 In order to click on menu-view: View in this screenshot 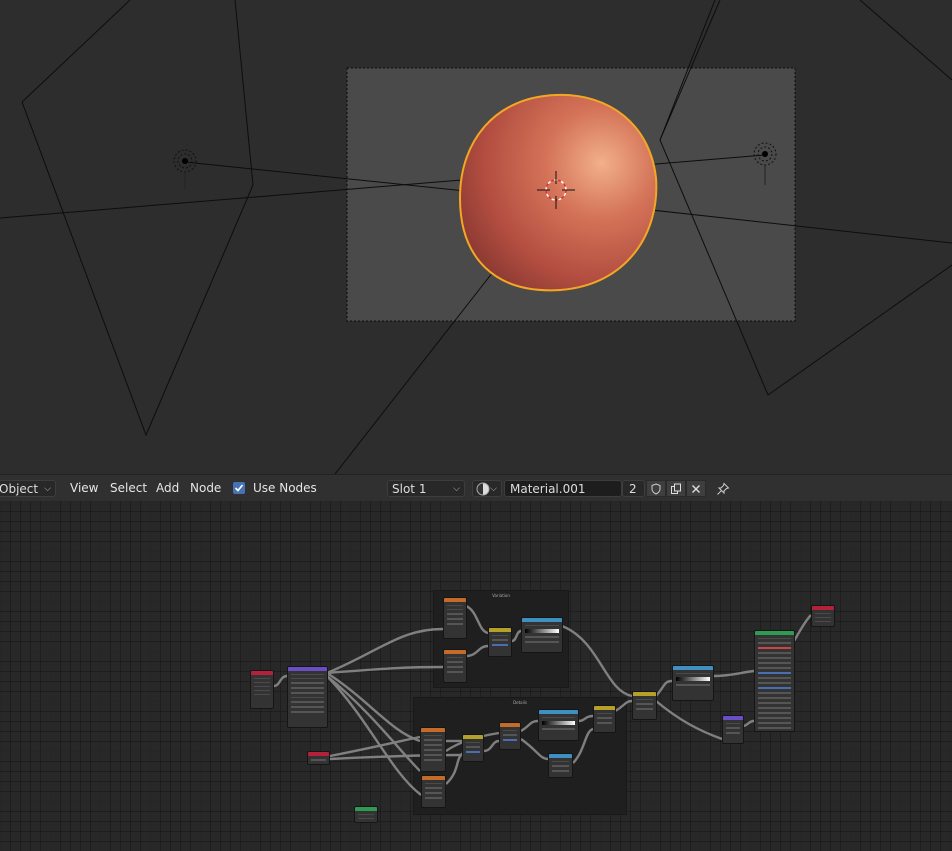, I will do `click(84, 488)`.